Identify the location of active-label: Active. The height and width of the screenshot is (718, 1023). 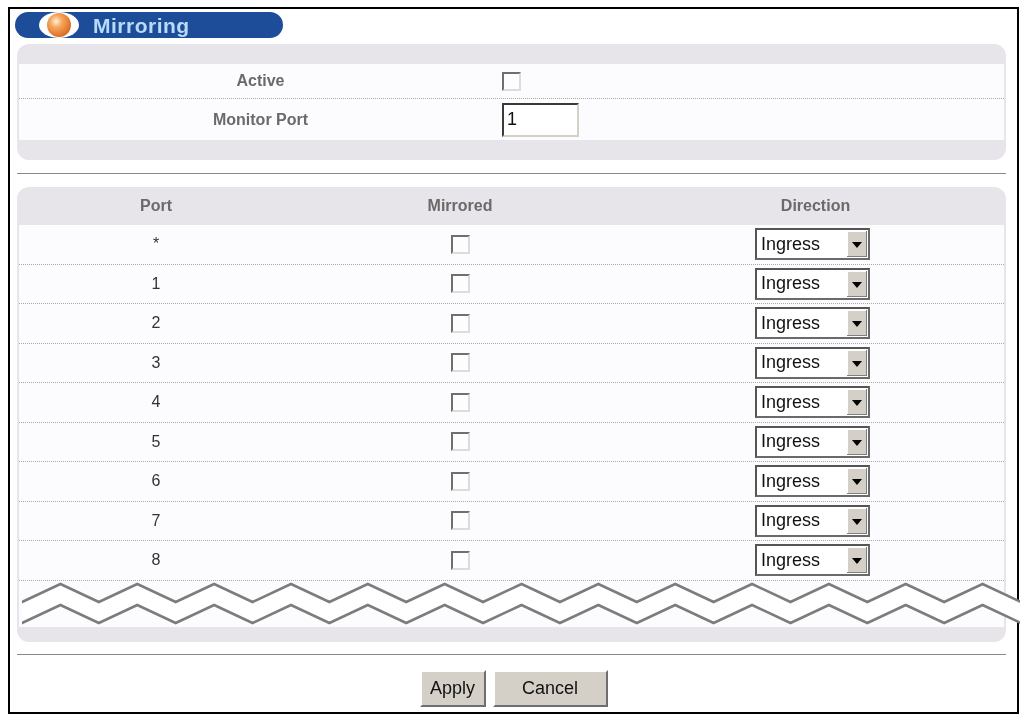
(260, 81).